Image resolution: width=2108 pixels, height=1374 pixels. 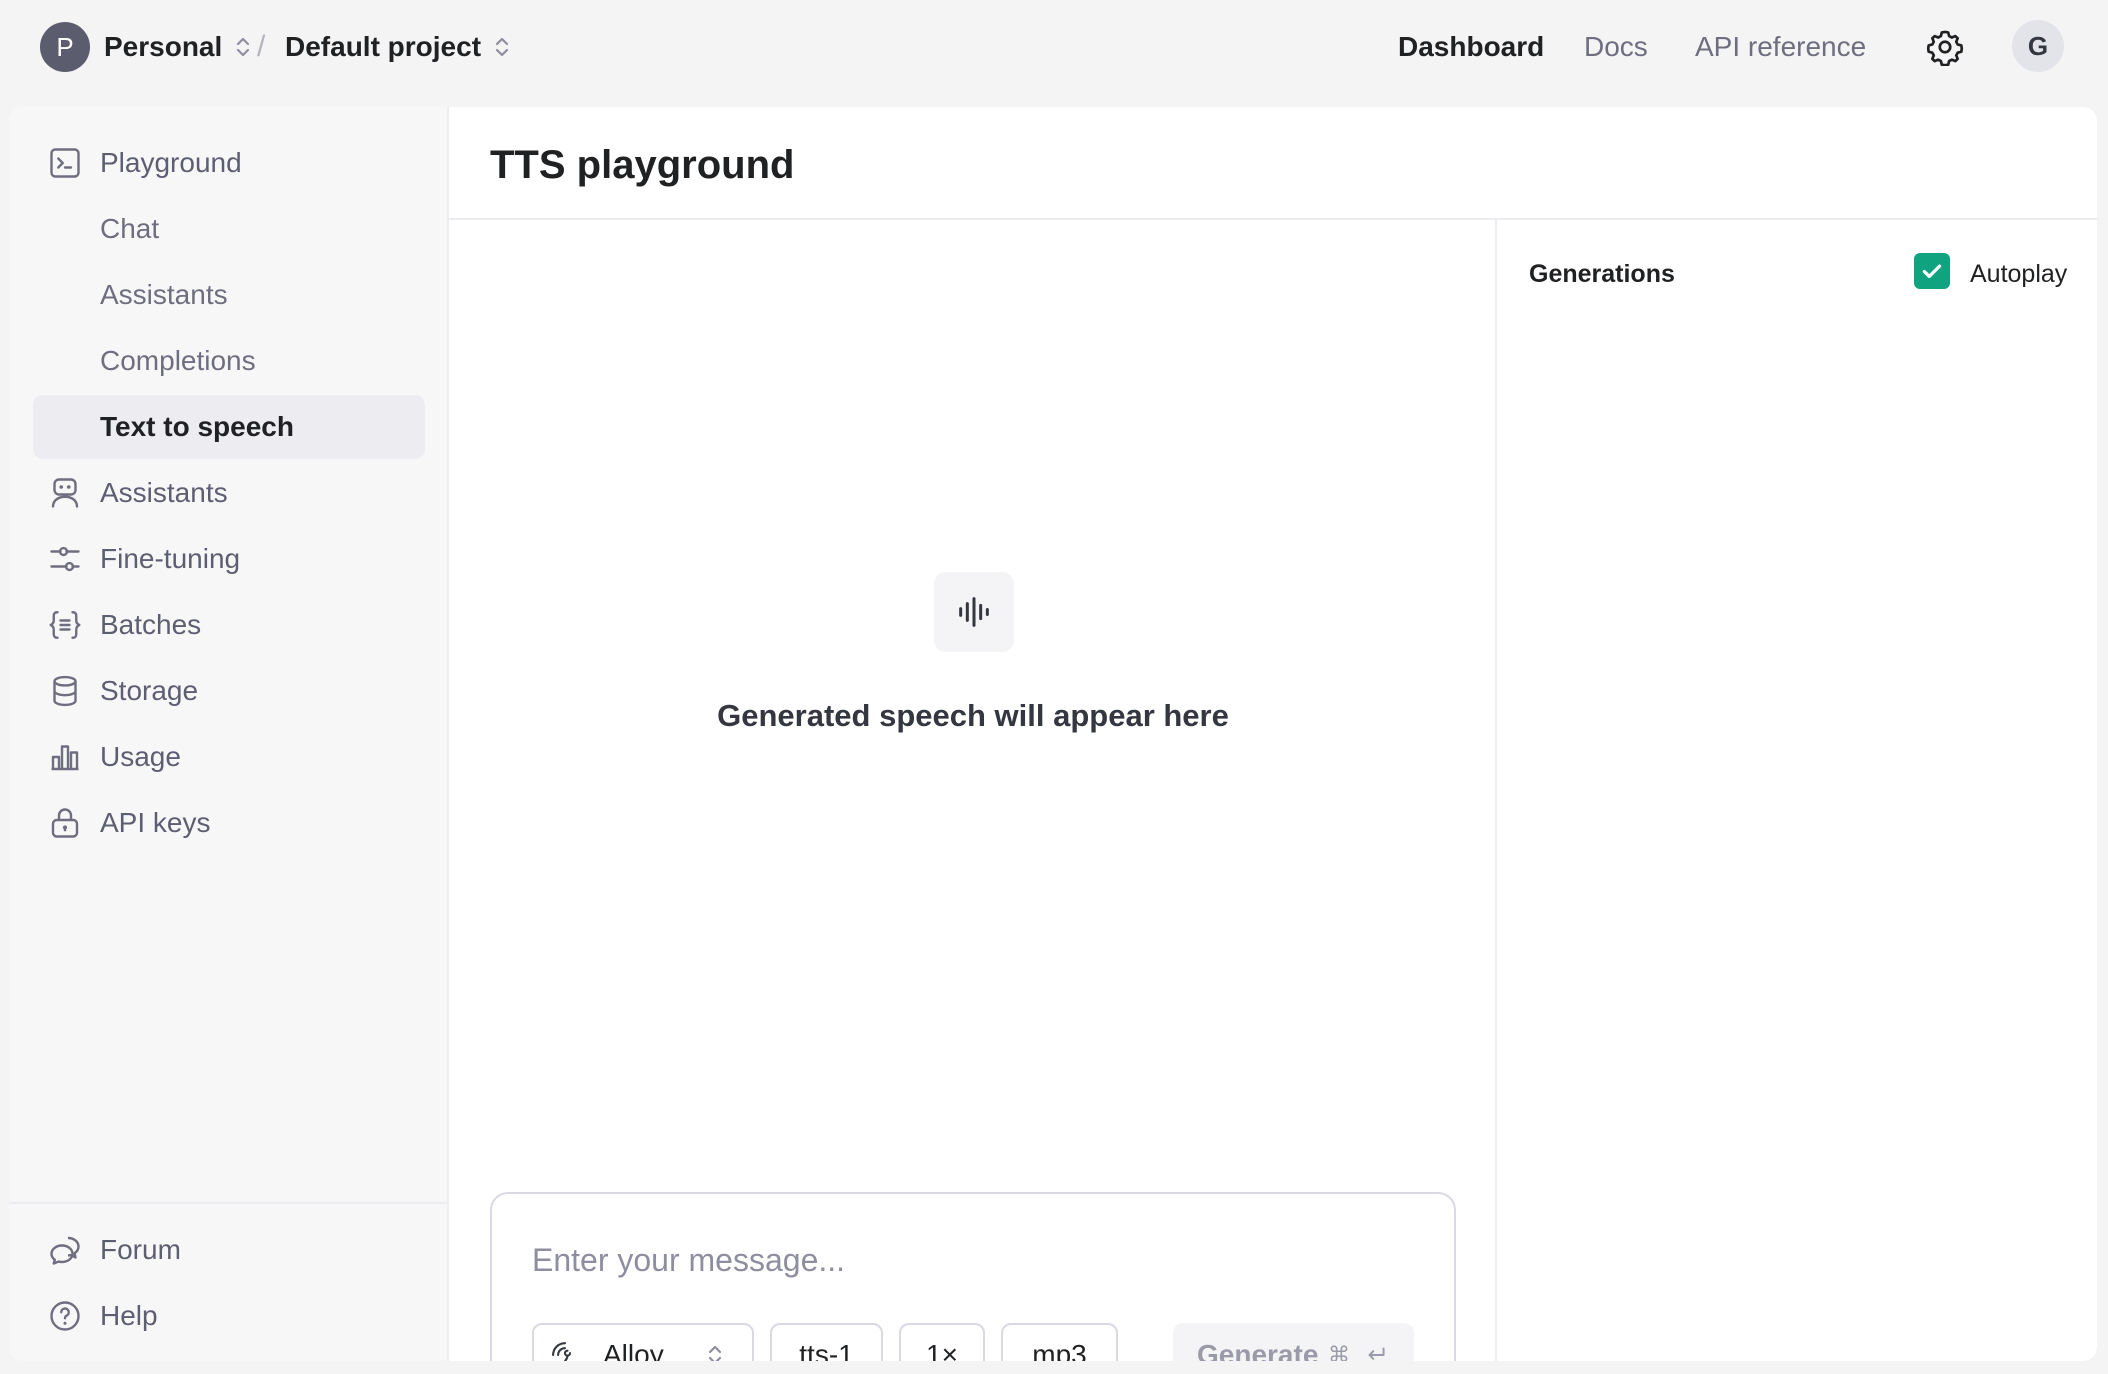 What do you see at coordinates (65, 47) in the screenshot?
I see `org-avatar: P` at bounding box center [65, 47].